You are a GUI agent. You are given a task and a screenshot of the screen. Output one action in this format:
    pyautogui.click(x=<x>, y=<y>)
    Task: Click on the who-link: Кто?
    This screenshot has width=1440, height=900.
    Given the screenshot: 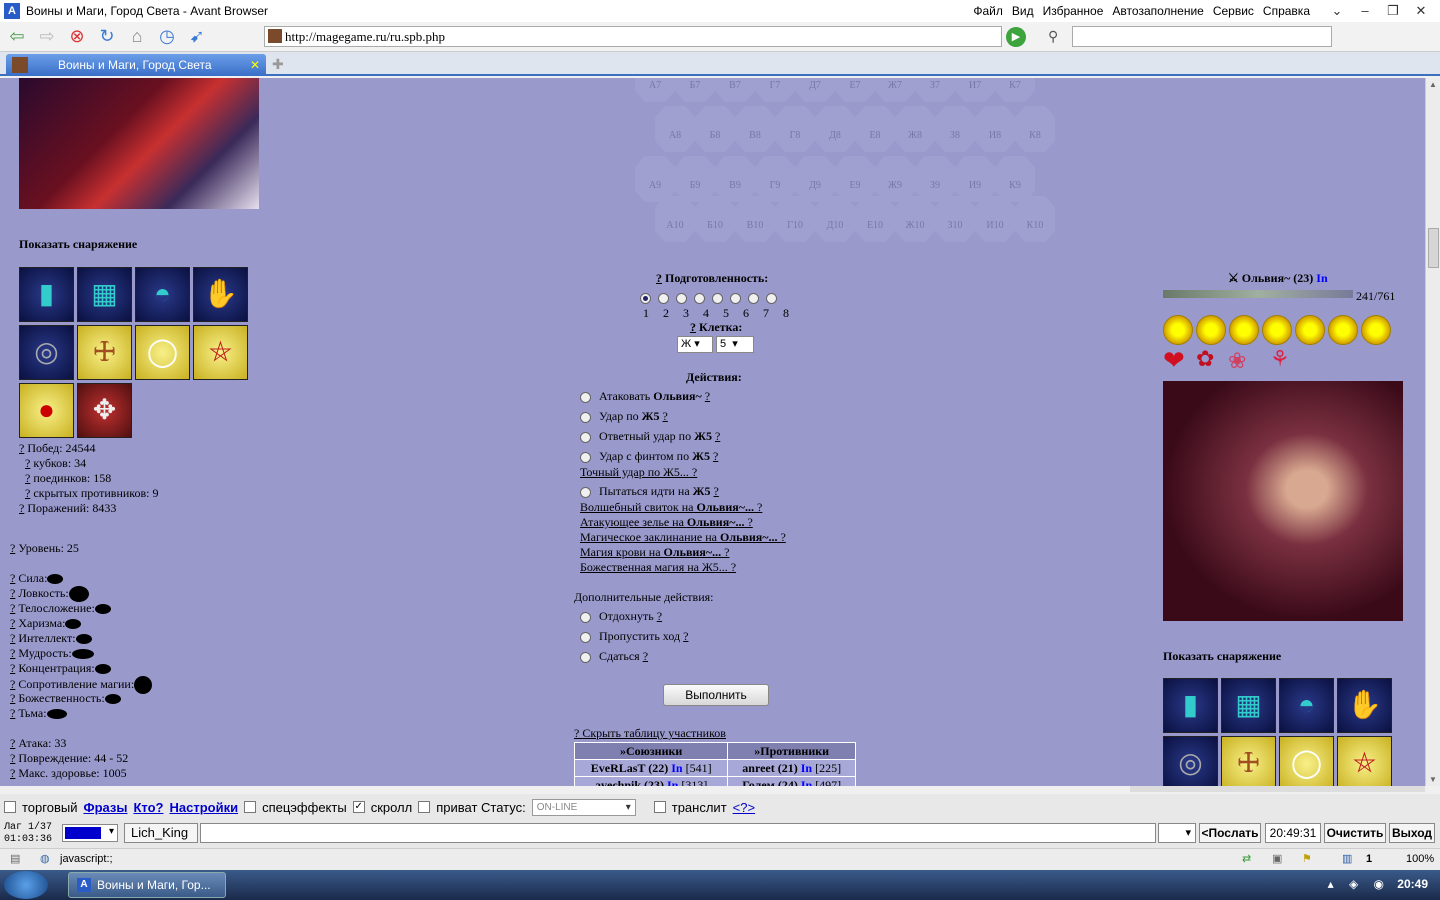 What is the action you would take?
    pyautogui.click(x=148, y=807)
    